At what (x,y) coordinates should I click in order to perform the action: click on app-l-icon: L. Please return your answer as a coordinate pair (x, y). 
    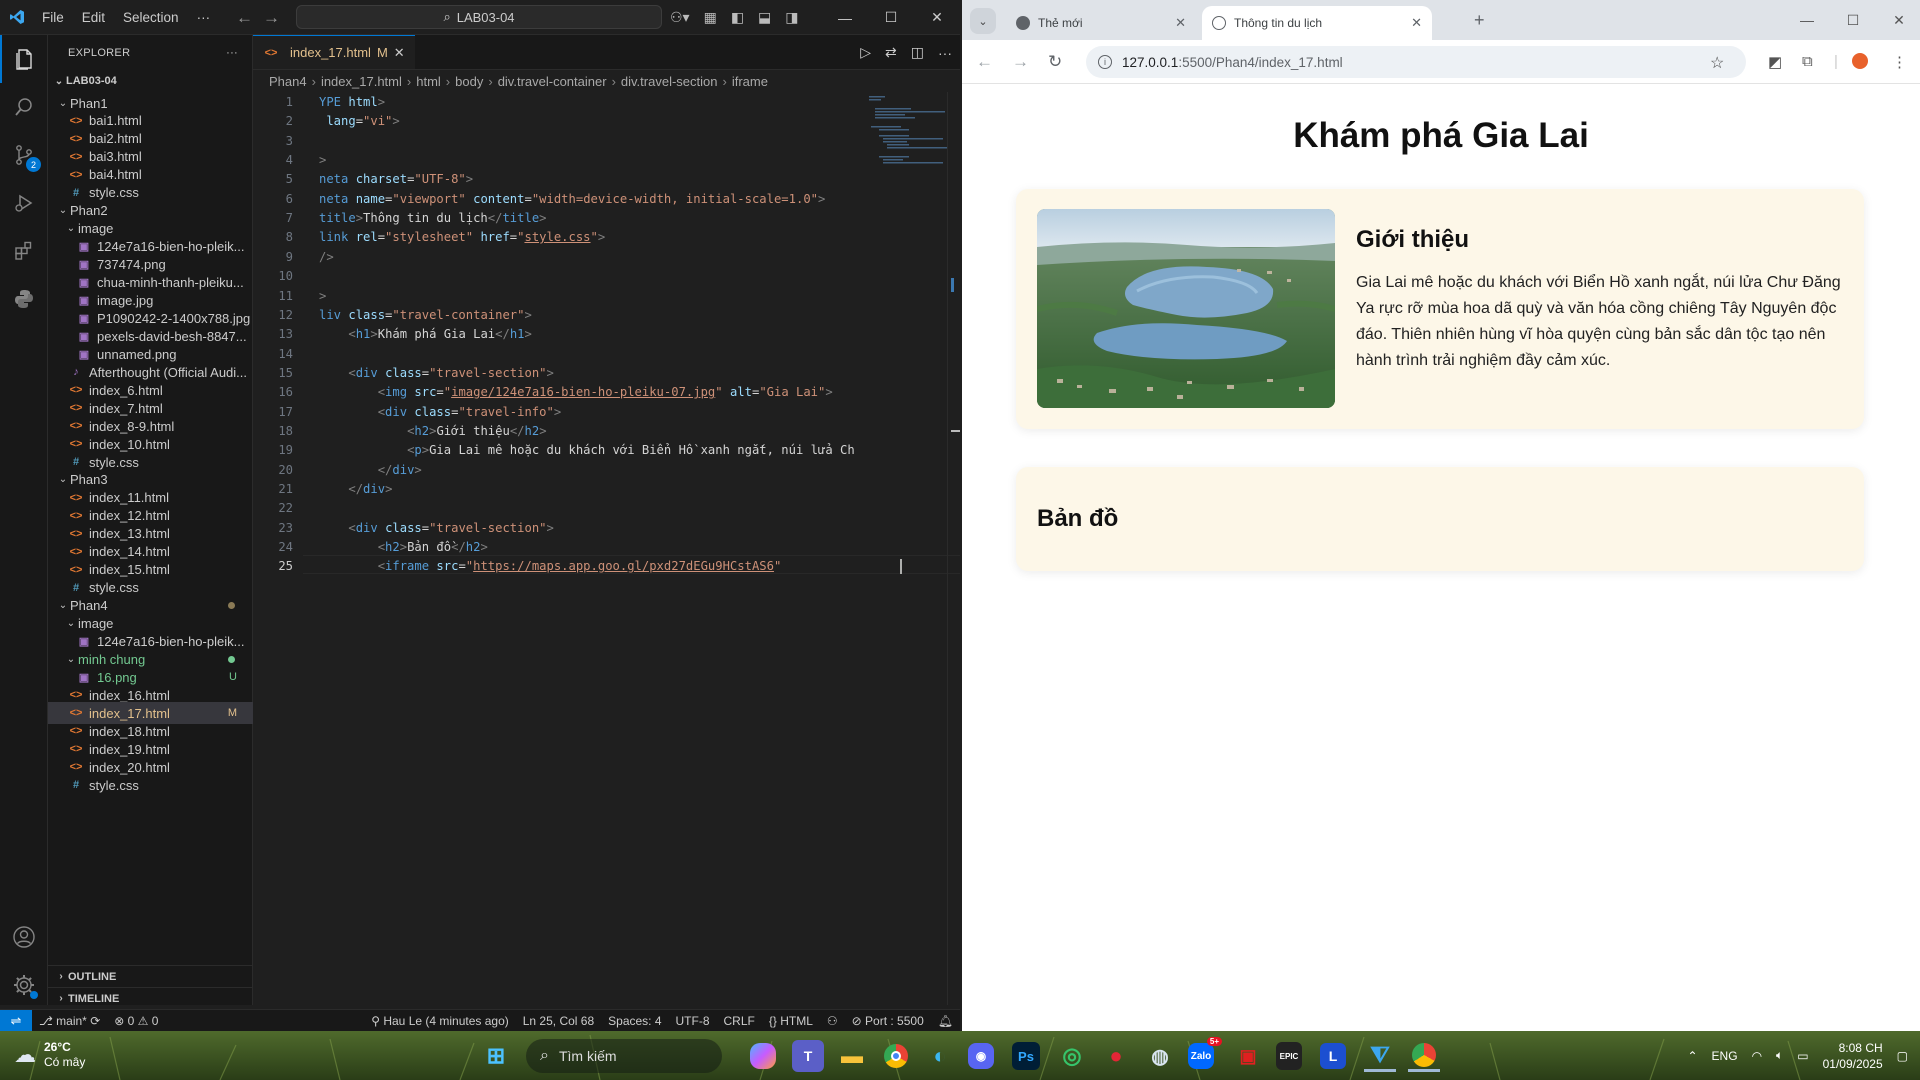
    Looking at the image, I should click on (1333, 1056).